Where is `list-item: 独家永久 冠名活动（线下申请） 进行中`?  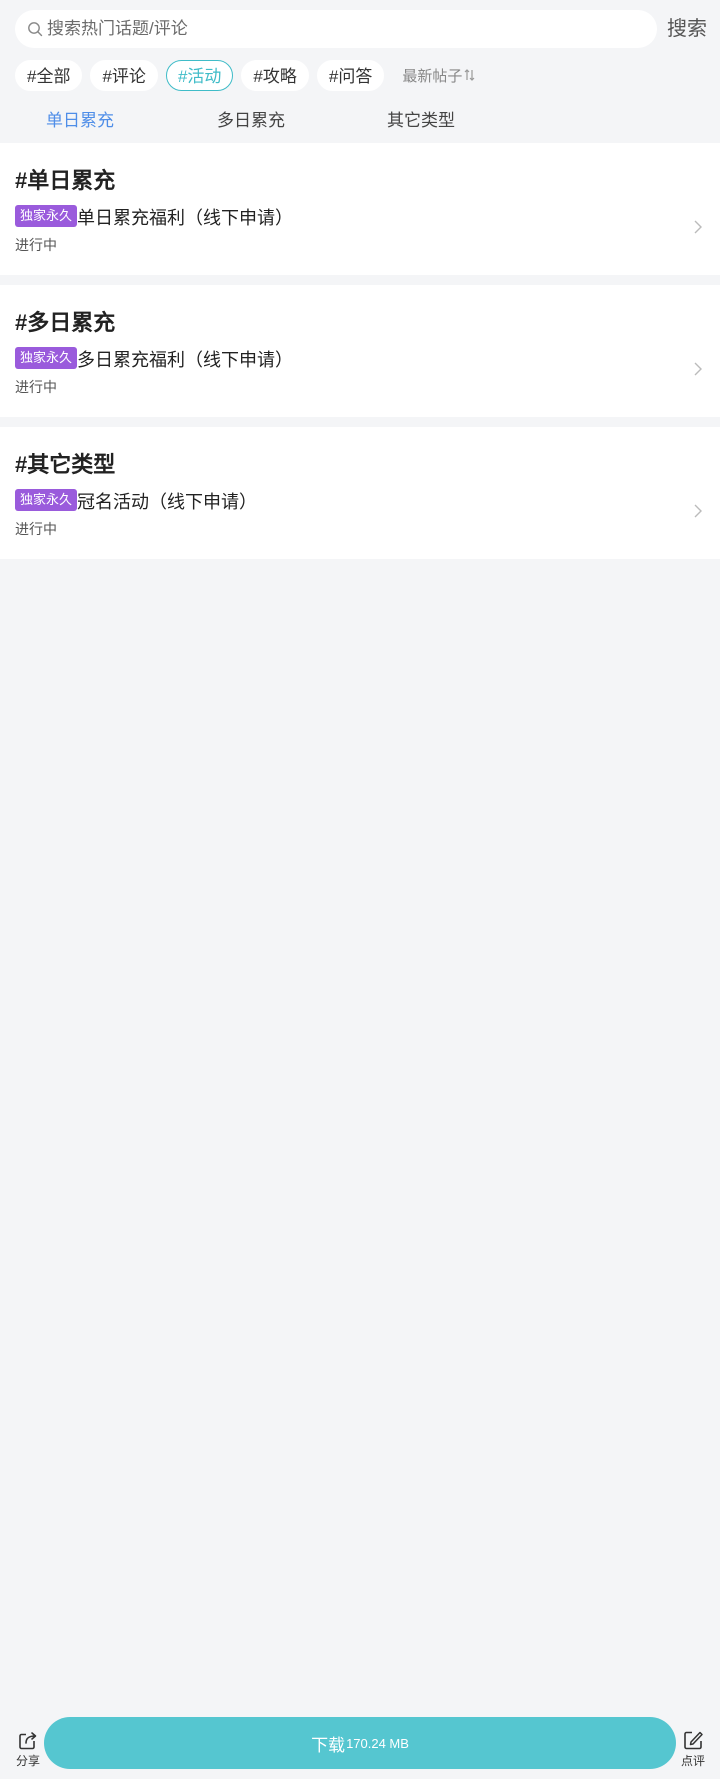 list-item: 独家永久 冠名活动（线下申请） 进行中 is located at coordinates (360, 519).